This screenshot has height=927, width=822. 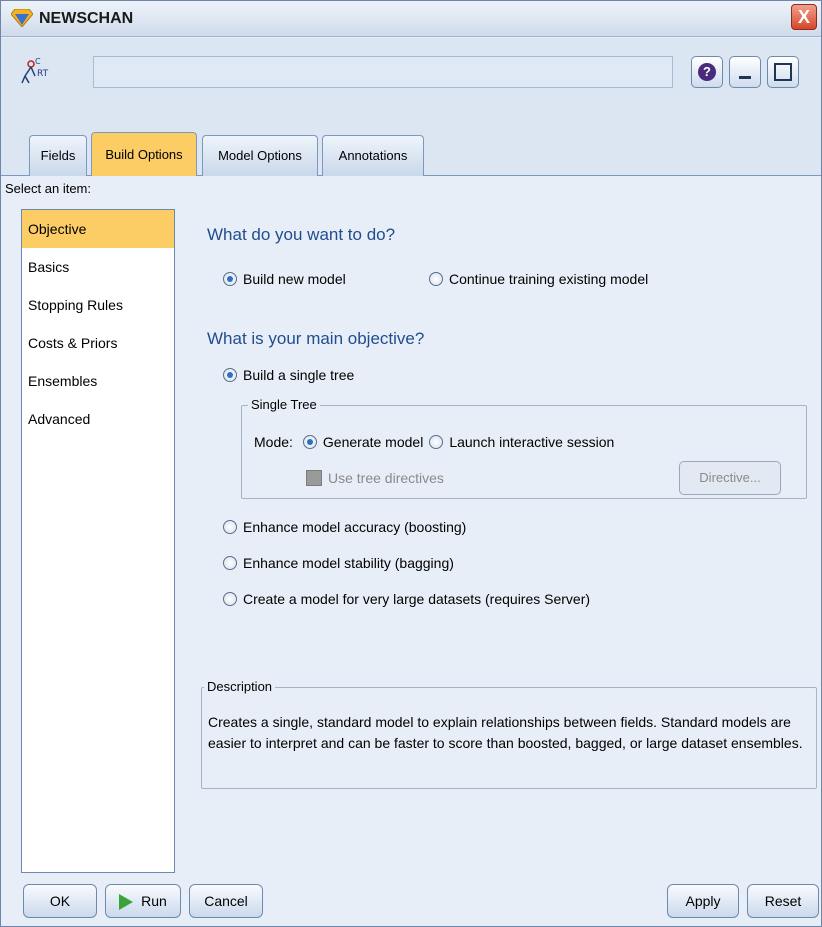 I want to click on mode-label: Mode:, so click(x=273, y=442).